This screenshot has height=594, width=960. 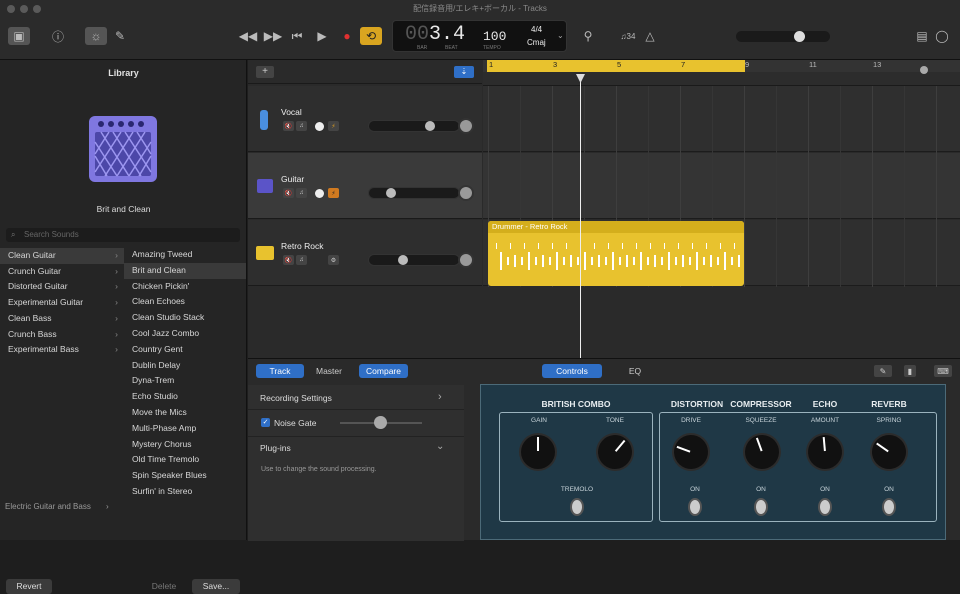 I want to click on sound-item: Move the Mics, so click(x=185, y=413).